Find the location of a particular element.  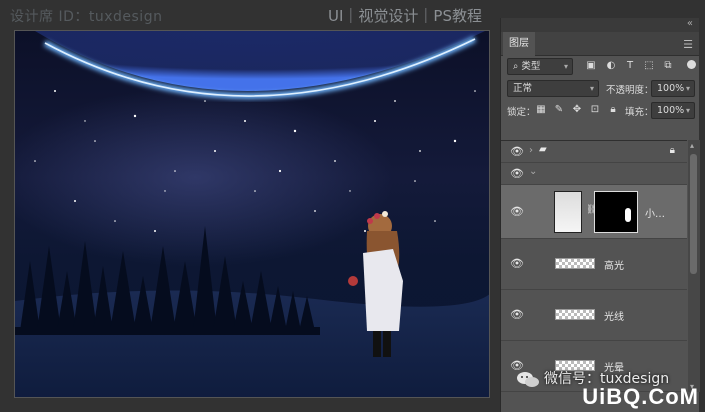

blend-row: 正常 ▾ 不透明度： 100% ▾ is located at coordinates (600, 89).